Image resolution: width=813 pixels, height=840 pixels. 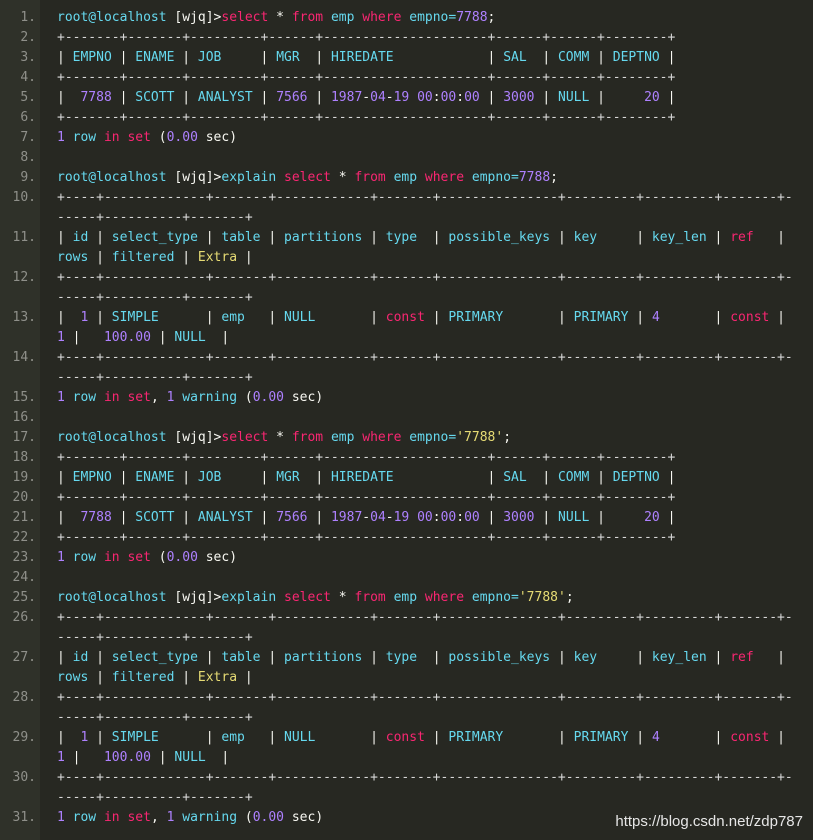 What do you see at coordinates (323, 657) in the screenshot?
I see `code-token: partitions` at bounding box center [323, 657].